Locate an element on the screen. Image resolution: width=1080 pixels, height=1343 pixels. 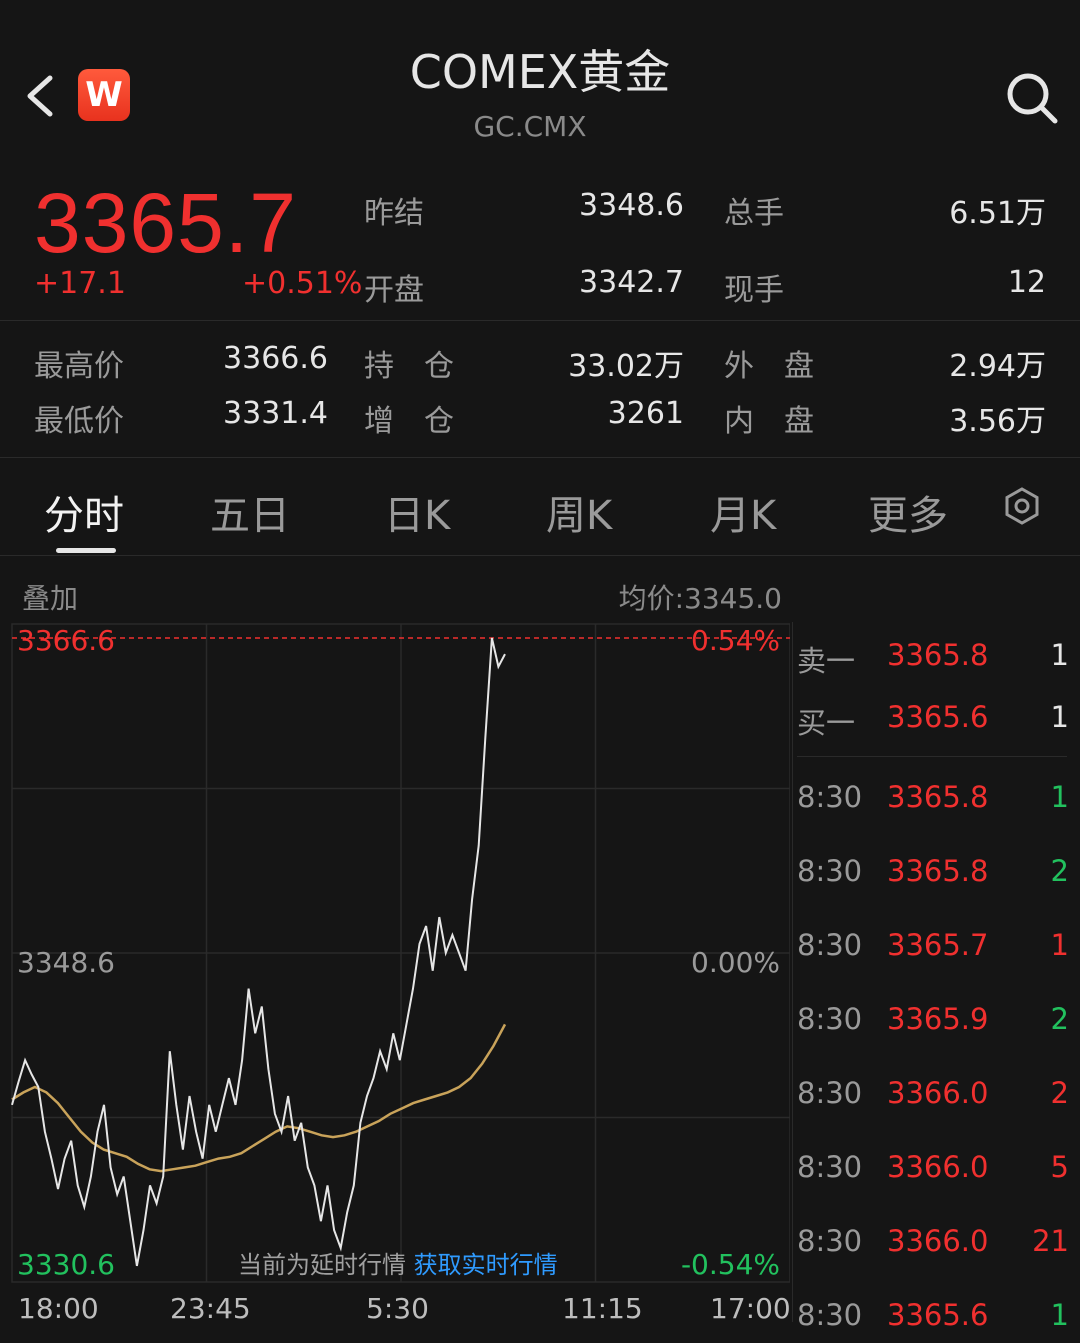
prev-close-value: 3348.6 is located at coordinates (631, 205).